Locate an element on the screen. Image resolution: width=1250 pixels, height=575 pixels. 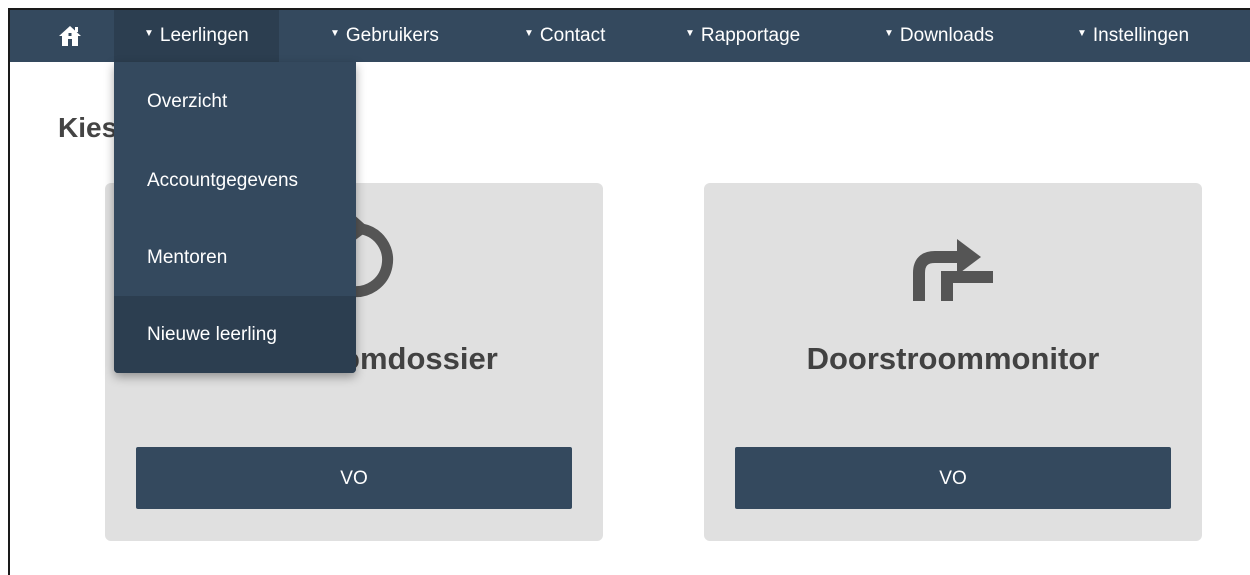
home-icon is located at coordinates (70, 36).